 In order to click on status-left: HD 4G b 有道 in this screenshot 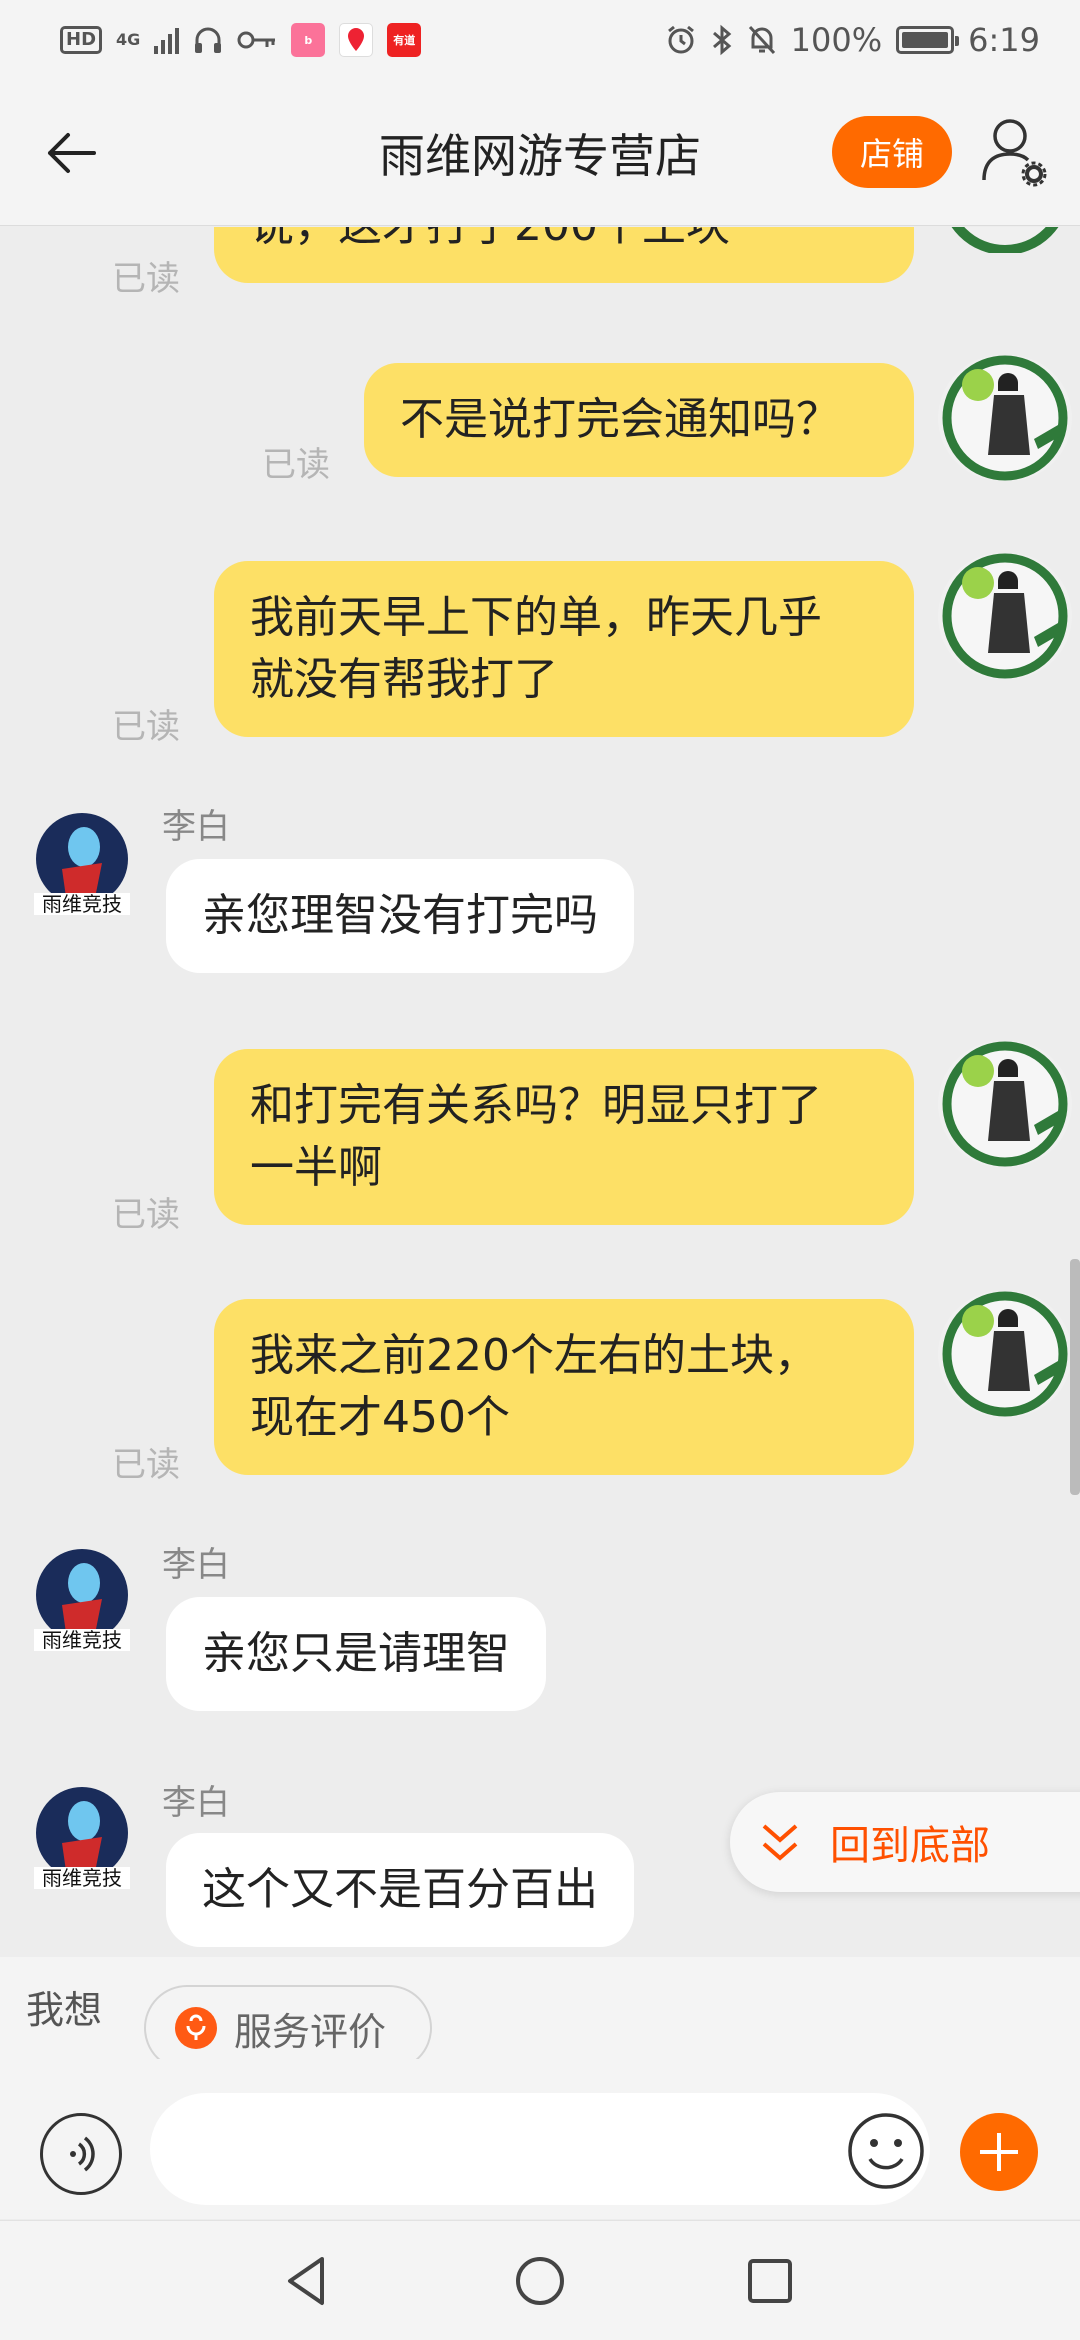, I will do `click(241, 40)`.